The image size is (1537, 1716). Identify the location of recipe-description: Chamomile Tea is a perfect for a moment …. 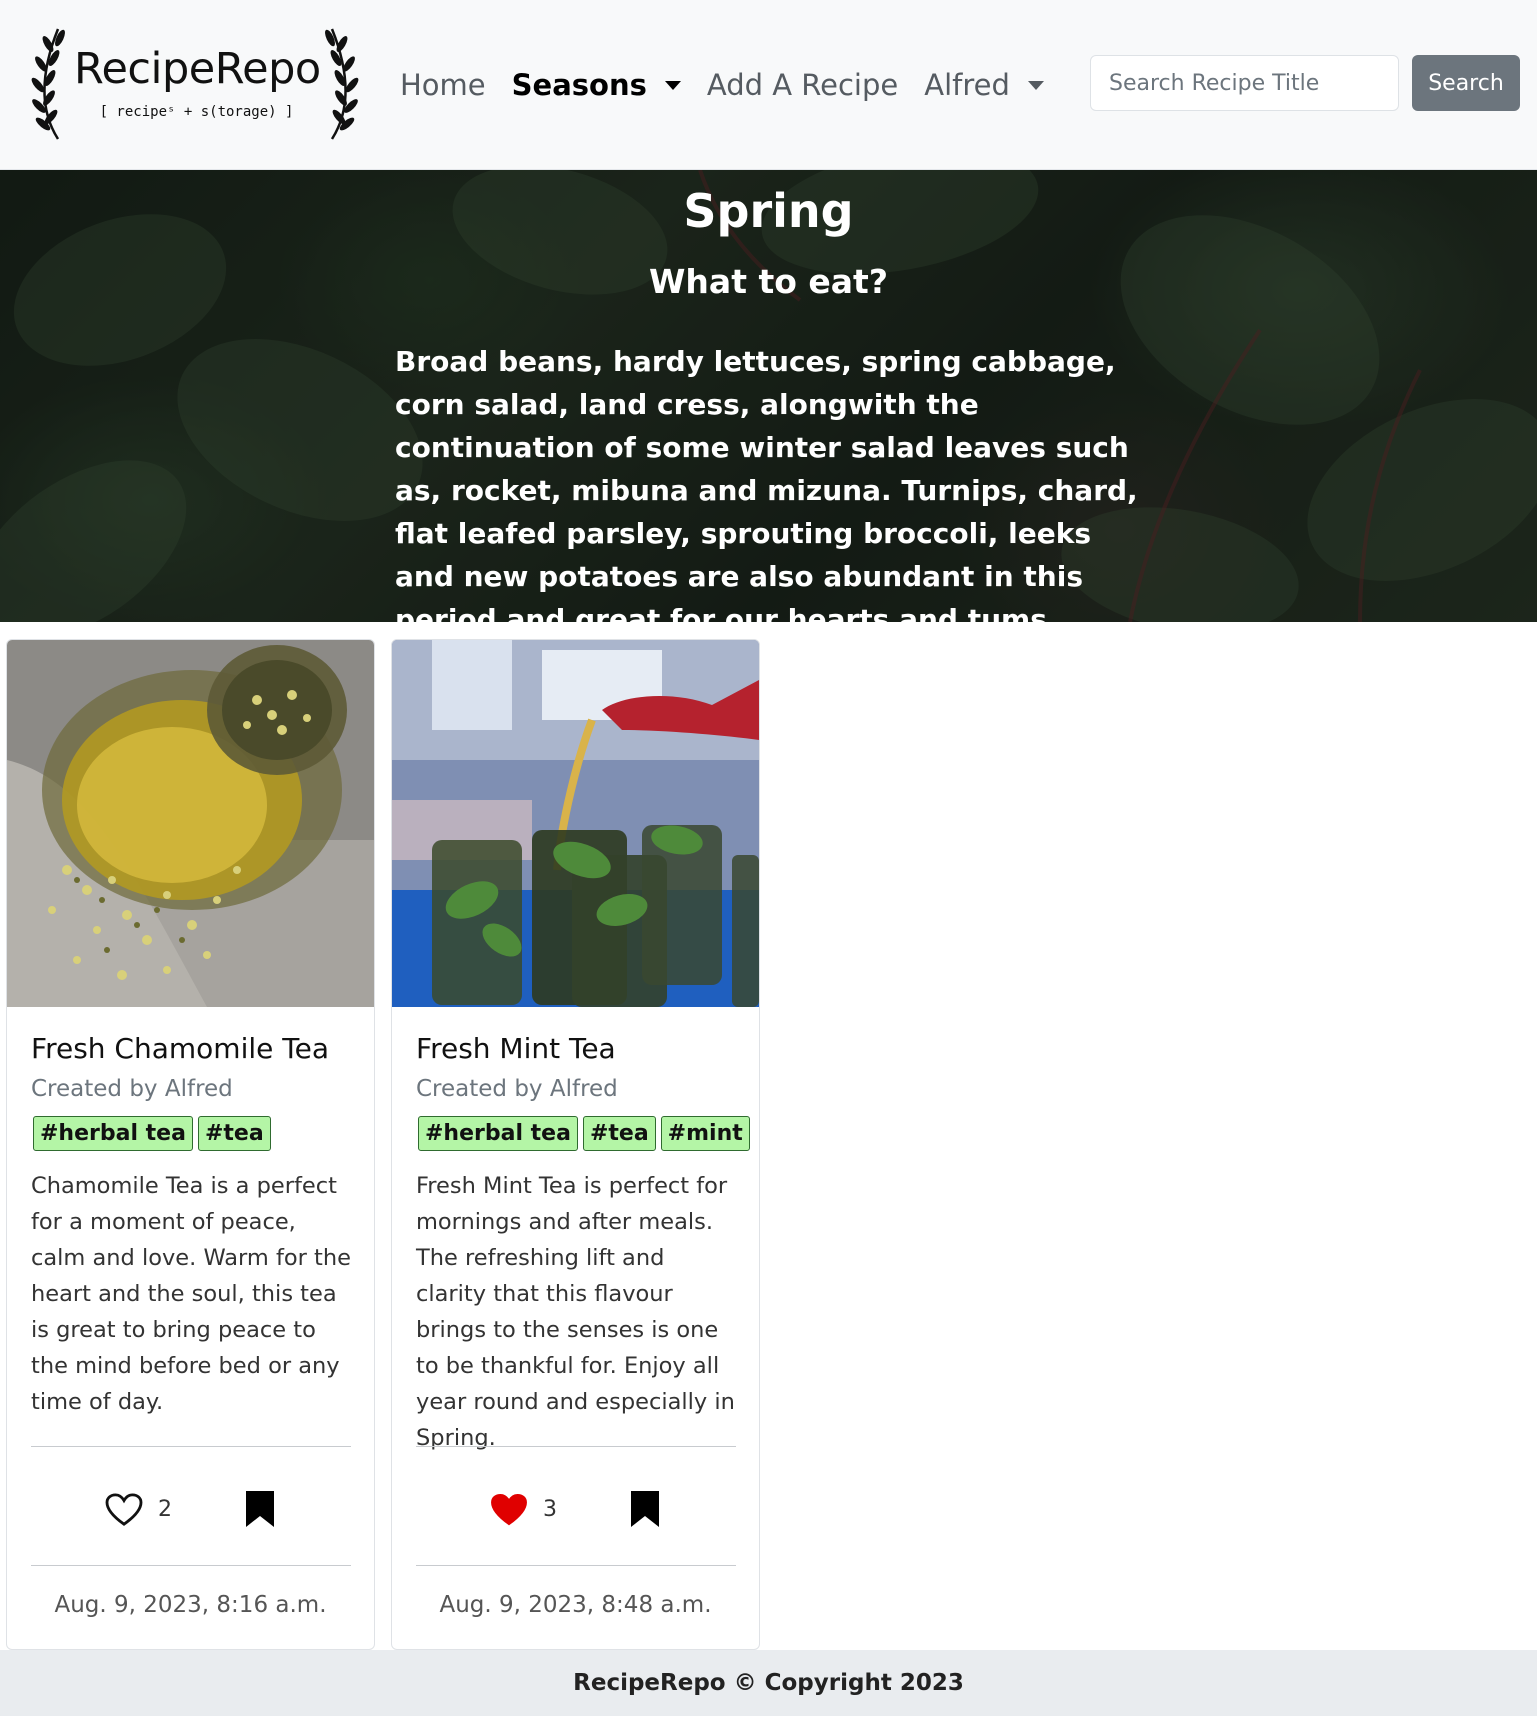
(191, 1294).